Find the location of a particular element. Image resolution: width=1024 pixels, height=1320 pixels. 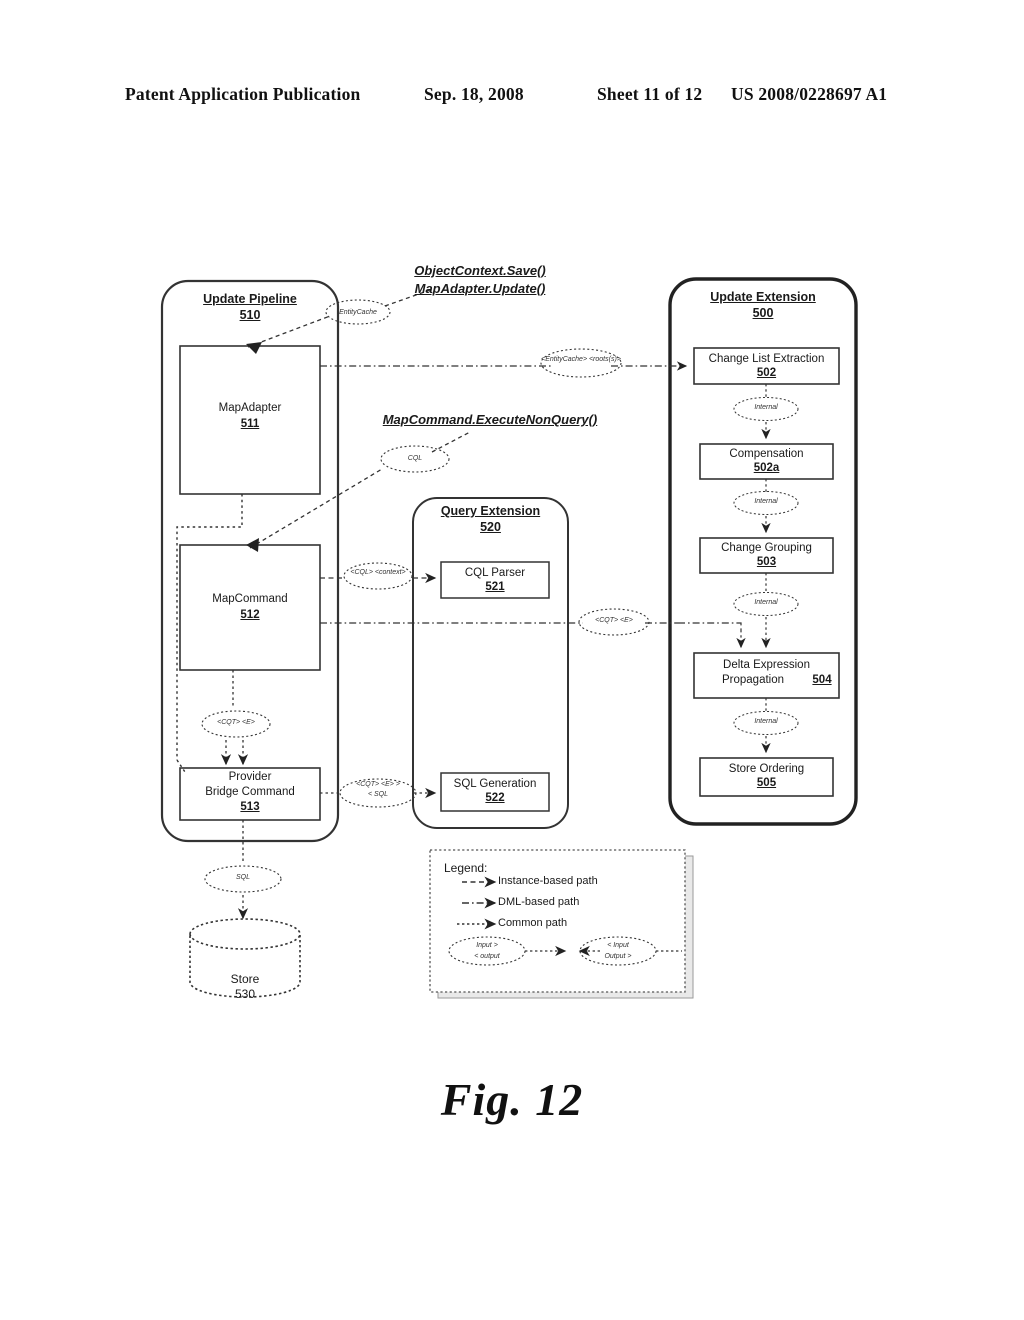

store-label: Store is located at coordinates (245, 979).